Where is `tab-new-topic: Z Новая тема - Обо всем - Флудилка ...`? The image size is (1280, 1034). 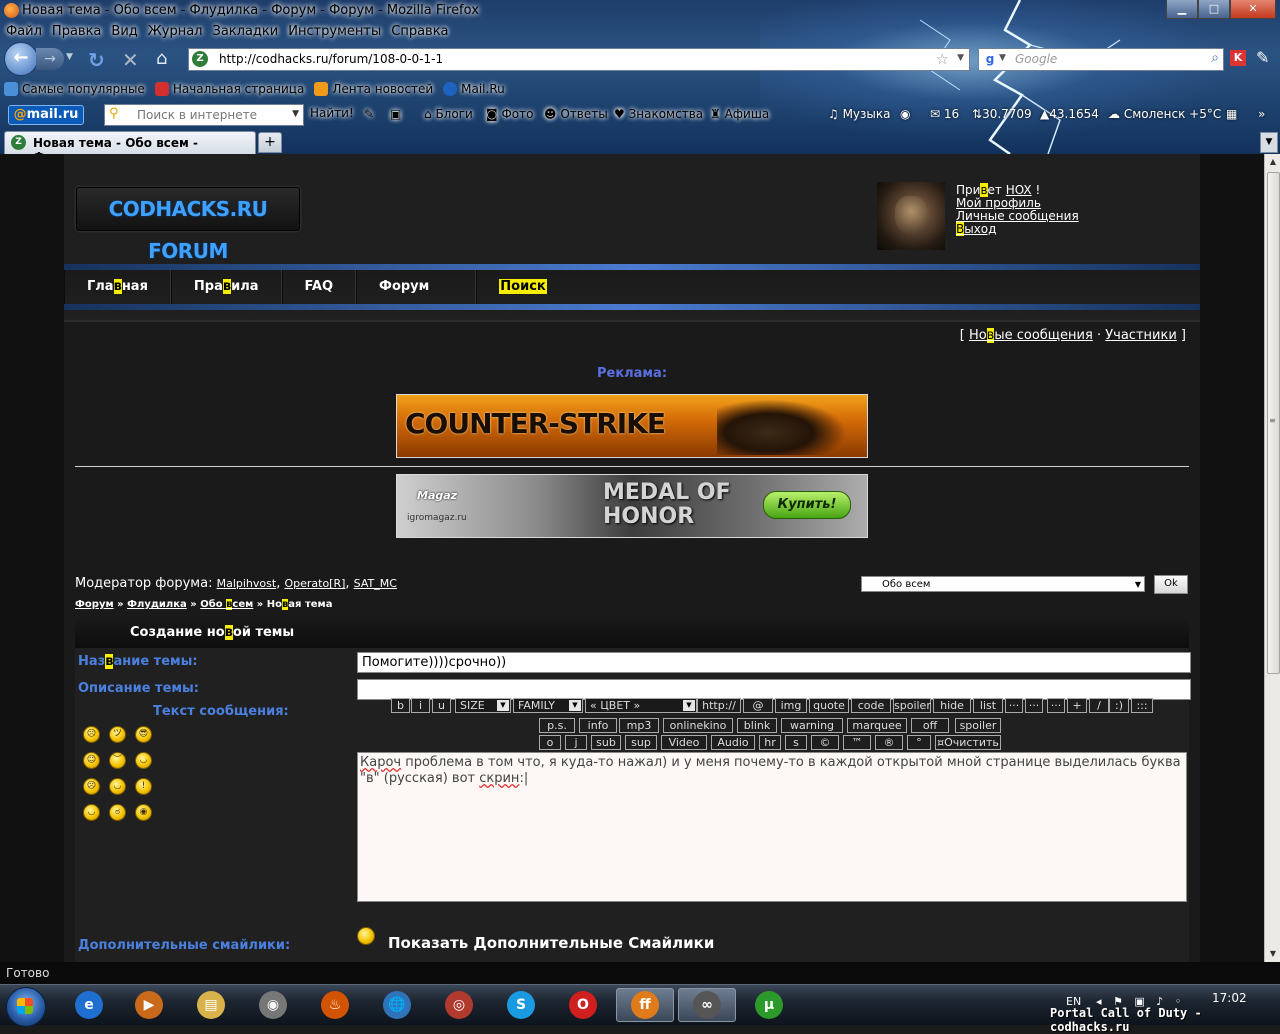
tab-new-topic: Z Новая тема - Обо всем - Флудилка ... is located at coordinates (130, 142).